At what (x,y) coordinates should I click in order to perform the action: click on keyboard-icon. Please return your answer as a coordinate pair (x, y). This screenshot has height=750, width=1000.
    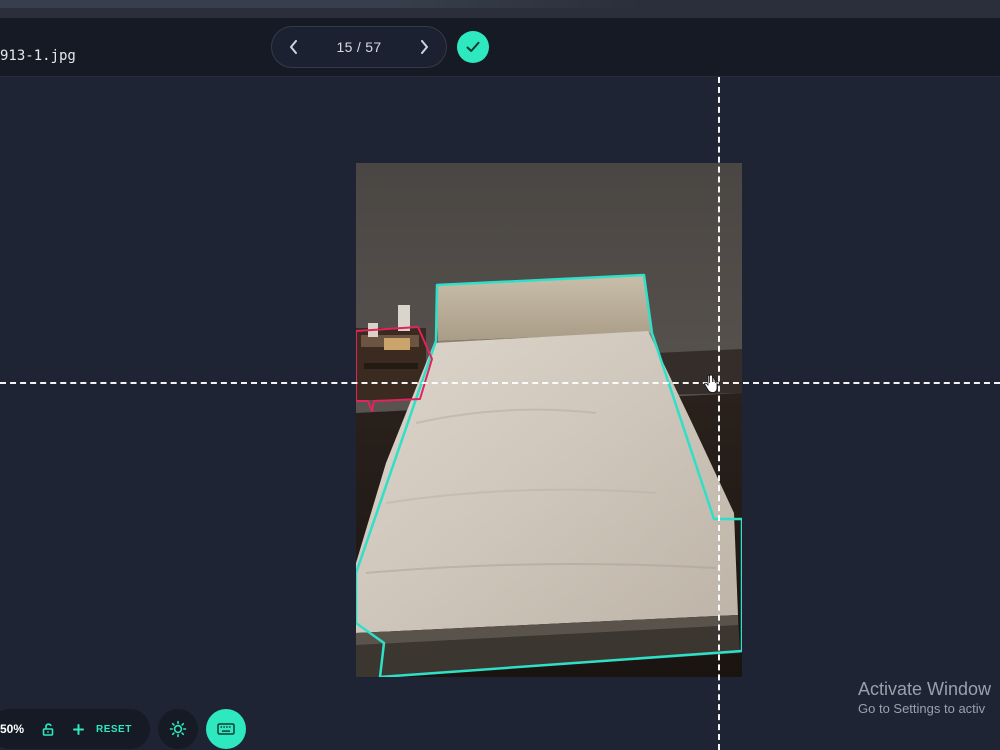
    Looking at the image, I should click on (226, 729).